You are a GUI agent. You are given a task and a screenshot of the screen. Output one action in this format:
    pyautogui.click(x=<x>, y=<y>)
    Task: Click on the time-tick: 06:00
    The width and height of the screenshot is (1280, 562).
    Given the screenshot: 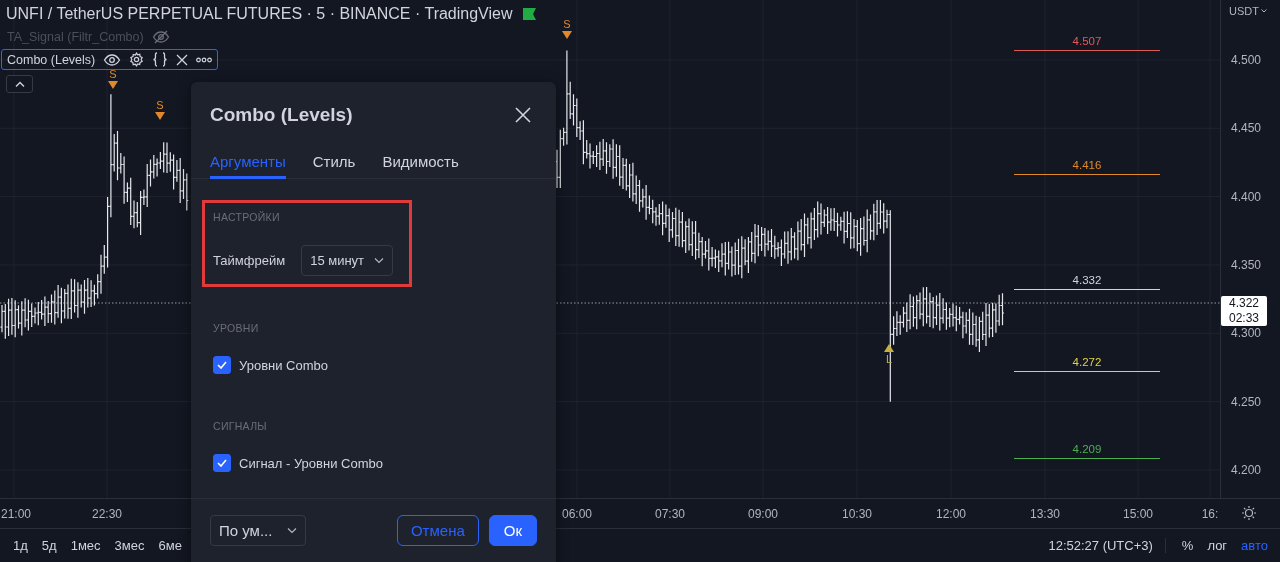 What is the action you would take?
    pyautogui.click(x=577, y=514)
    